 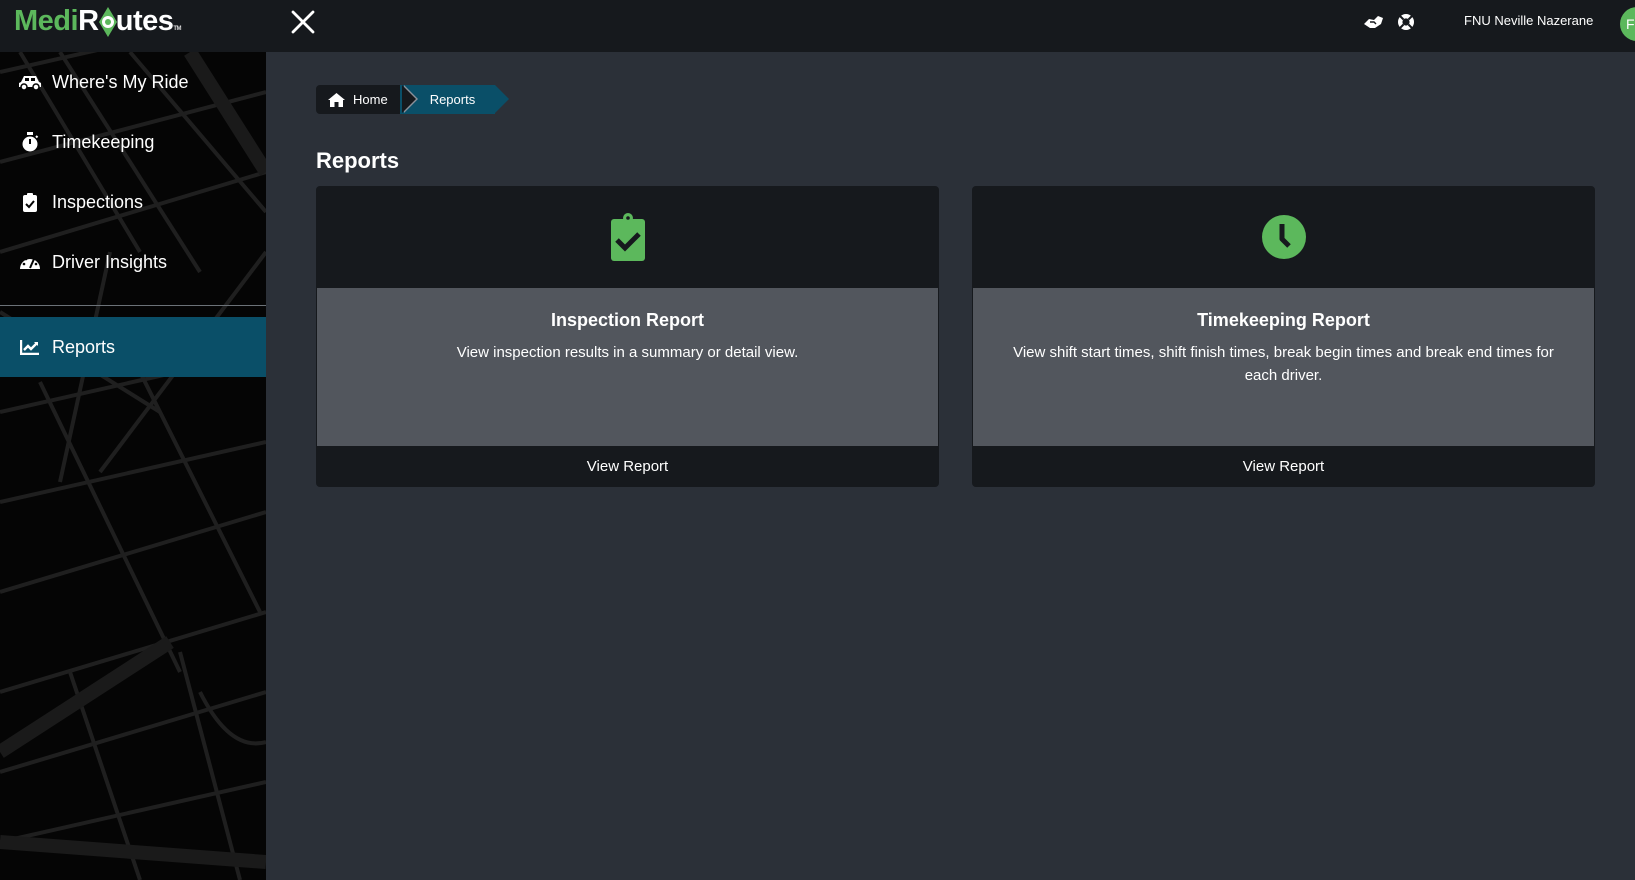 I want to click on car-icon, so click(x=30, y=82).